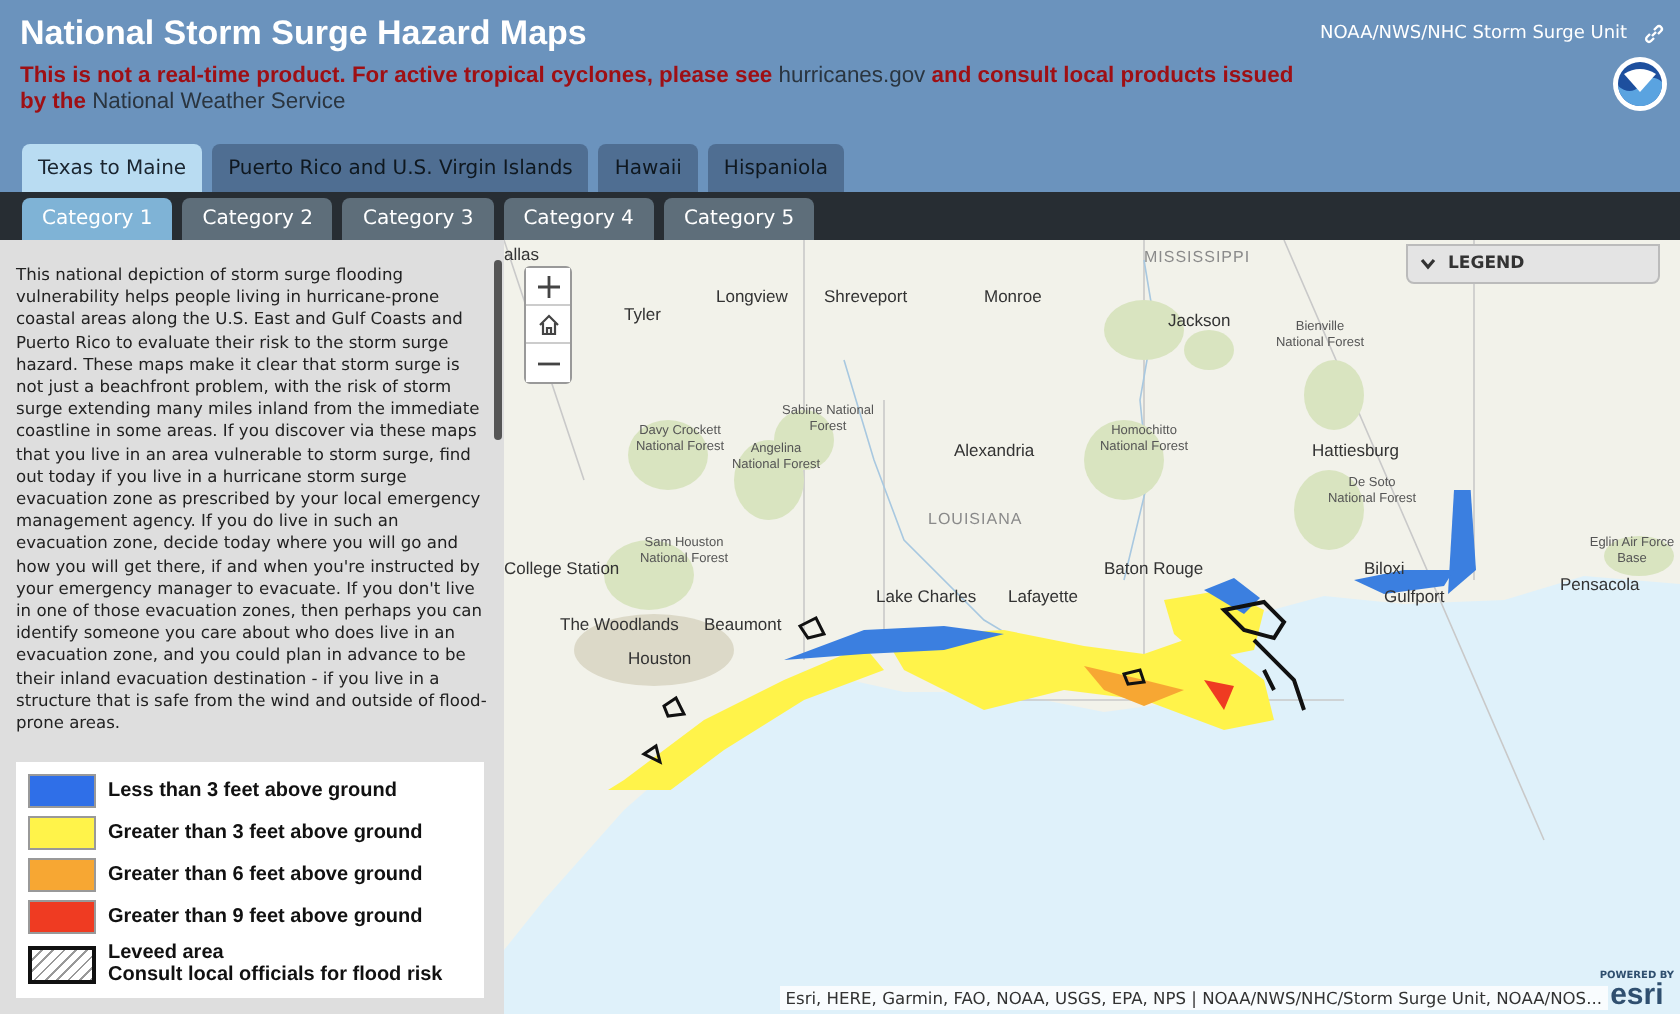  Describe the element at coordinates (660, 658) in the screenshot. I see `city-label: Houston` at that location.